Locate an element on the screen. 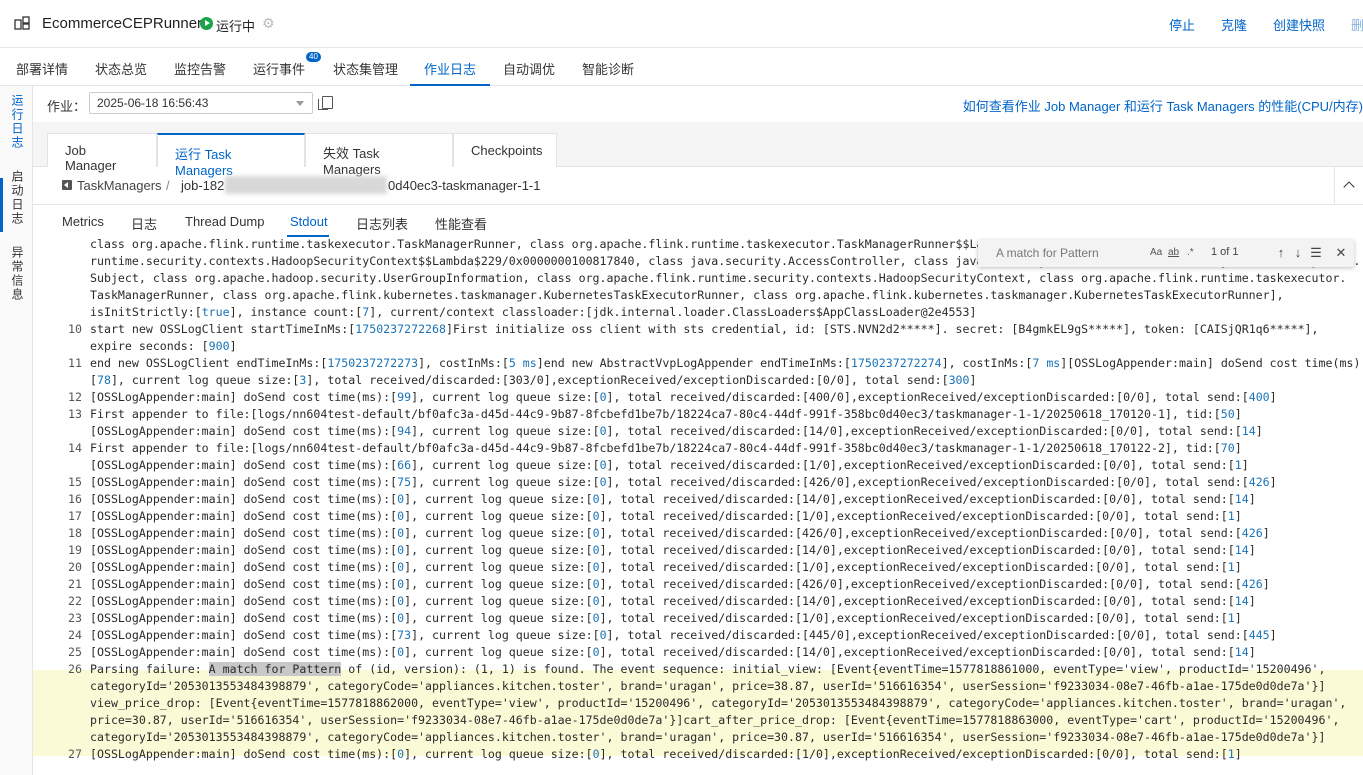 The width and height of the screenshot is (1363, 775). line-number: 21 is located at coordinates (75, 584).